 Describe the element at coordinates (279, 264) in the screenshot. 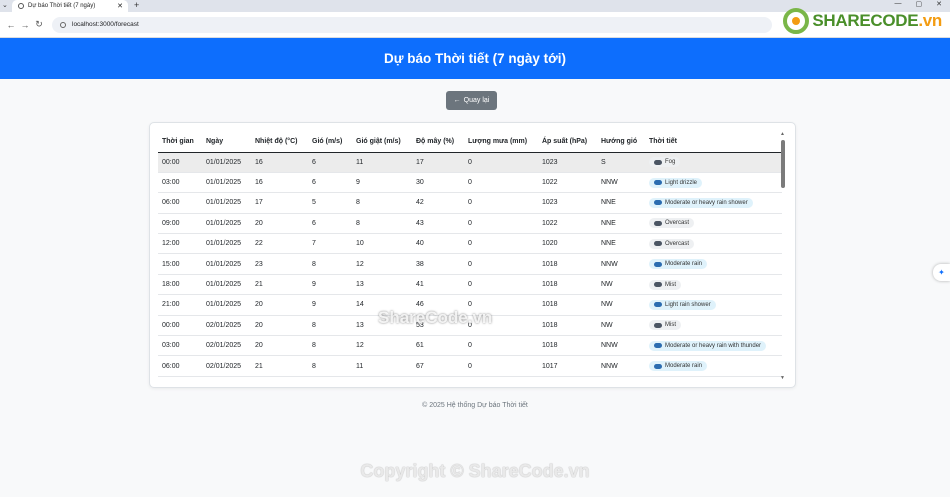

I see `cell-temp: 23` at that location.